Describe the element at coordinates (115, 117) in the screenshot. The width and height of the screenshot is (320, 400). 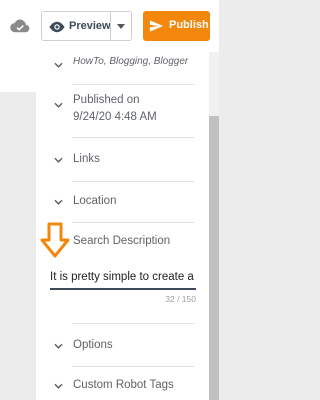
I see `published-date: 9/24/20 4:48 AM` at that location.